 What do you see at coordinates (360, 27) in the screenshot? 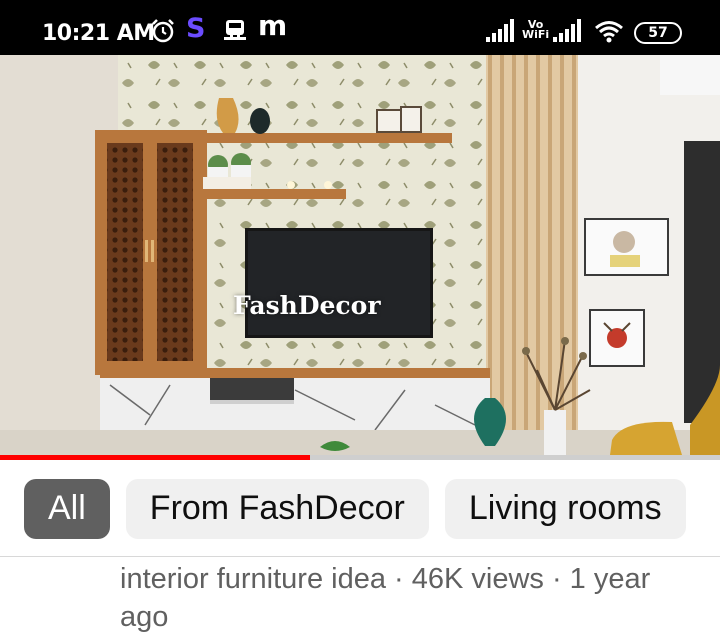
I see `status-bar: 10:21 AM S m Vo WiFi 57` at bounding box center [360, 27].